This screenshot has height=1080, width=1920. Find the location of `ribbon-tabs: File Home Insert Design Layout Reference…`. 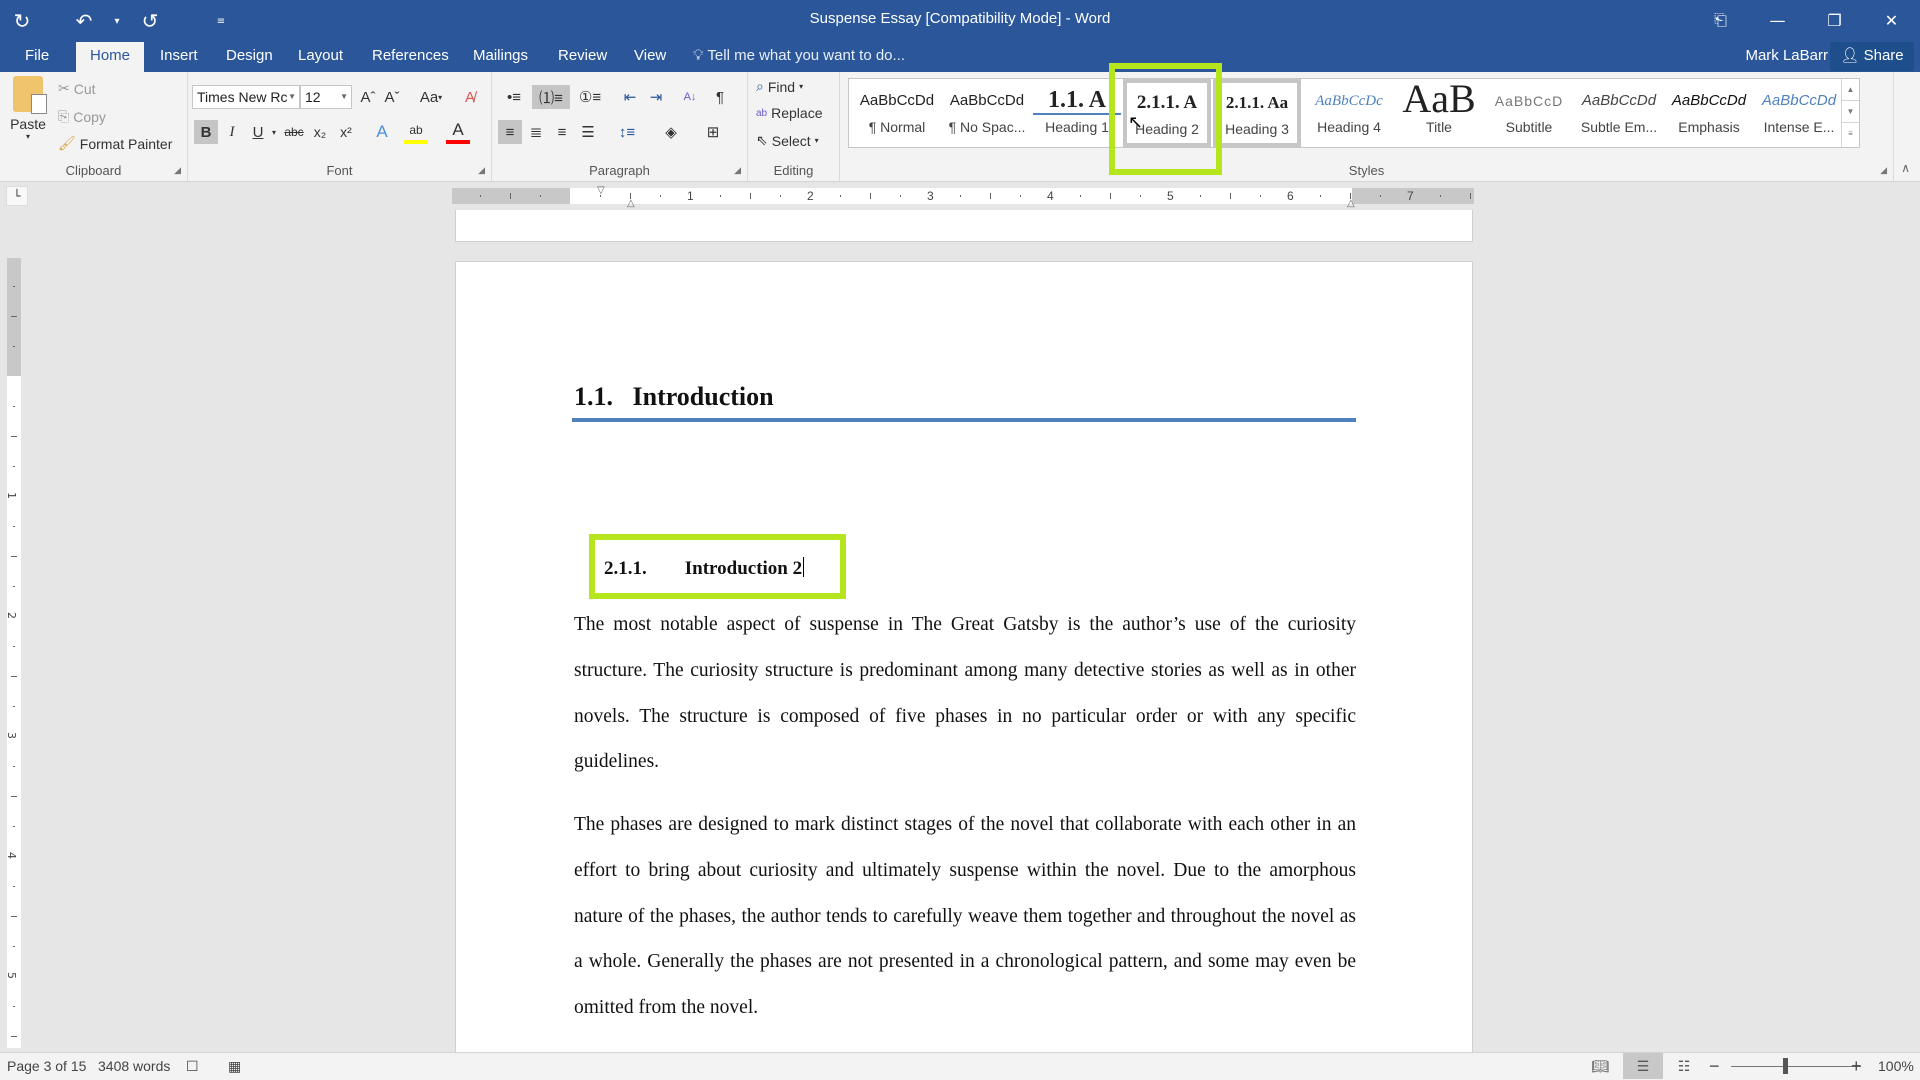

ribbon-tabs: File Home Insert Design Layout Reference… is located at coordinates (960, 57).